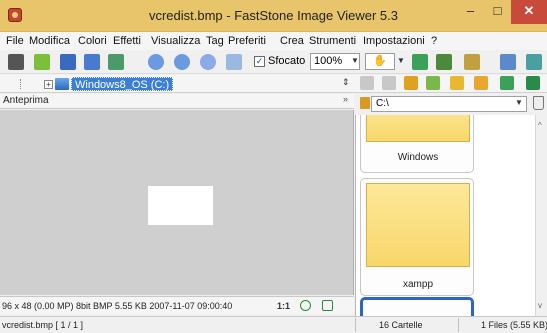 The width and height of the screenshot is (547, 333). What do you see at coordinates (434, 41) in the screenshot?
I see `menu-help: ?` at bounding box center [434, 41].